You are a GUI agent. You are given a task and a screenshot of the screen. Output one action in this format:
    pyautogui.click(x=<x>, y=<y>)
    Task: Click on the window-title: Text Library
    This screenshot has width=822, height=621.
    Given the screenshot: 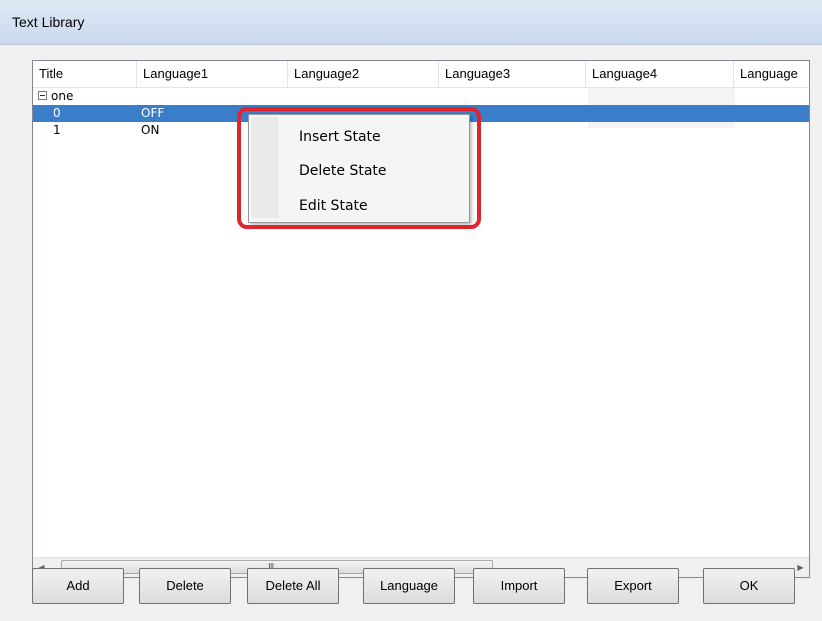 What is the action you would take?
    pyautogui.click(x=48, y=22)
    